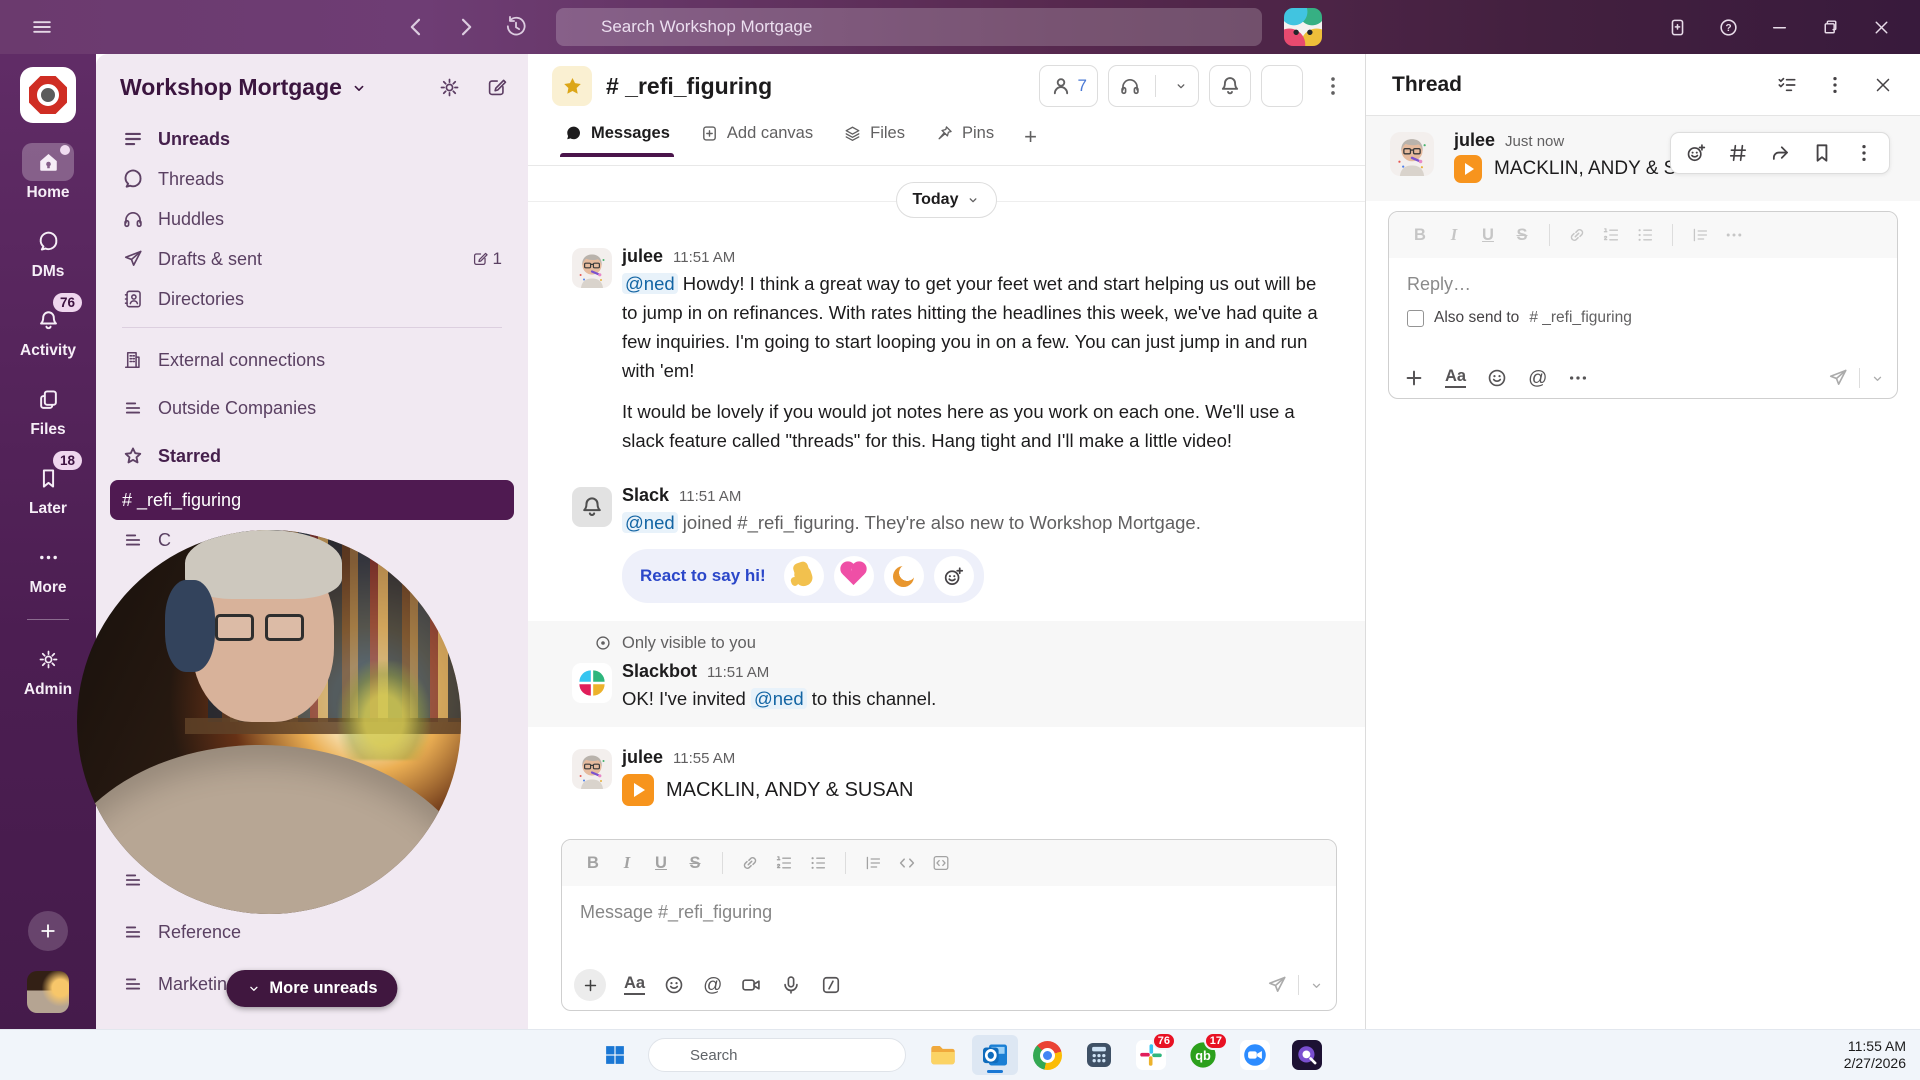 The height and width of the screenshot is (1080, 1920). Describe the element at coordinates (496, 87) in the screenshot. I see `compose-icon` at that location.